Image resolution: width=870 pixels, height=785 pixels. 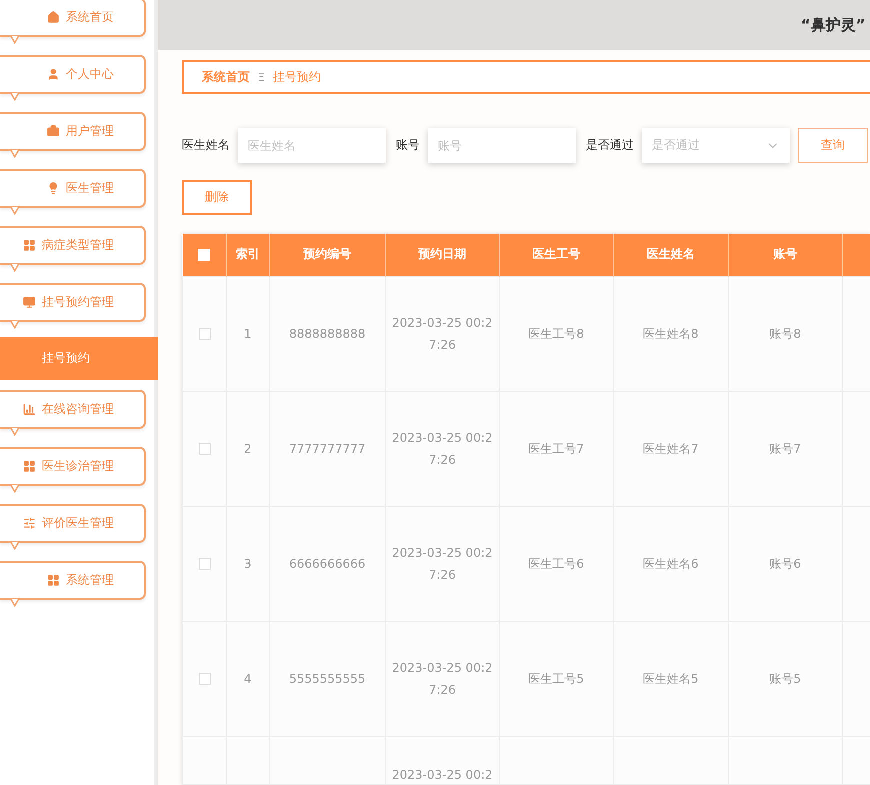 What do you see at coordinates (53, 131) in the screenshot?
I see `briefcase-icon` at bounding box center [53, 131].